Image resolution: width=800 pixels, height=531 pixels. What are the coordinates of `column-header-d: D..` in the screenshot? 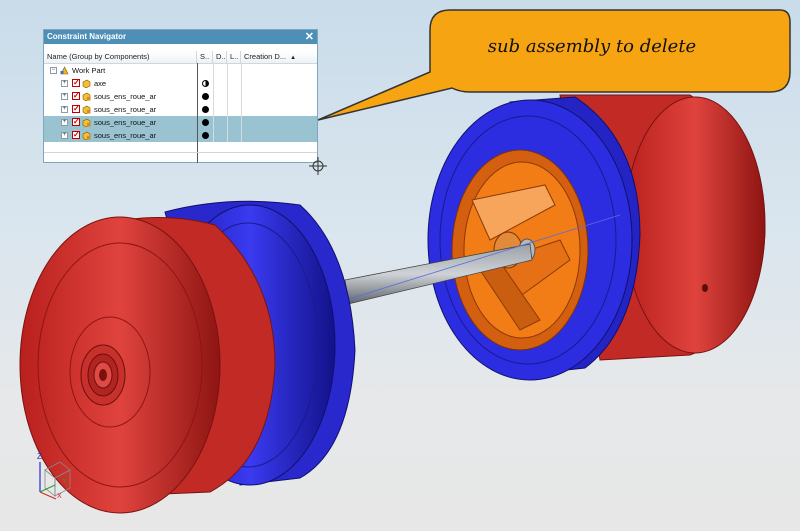 It's located at (220, 57).